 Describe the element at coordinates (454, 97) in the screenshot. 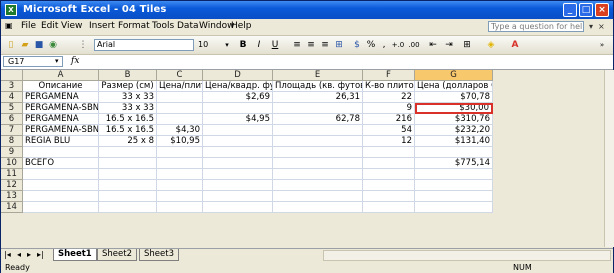

I see `cell-g4: $70,78` at that location.